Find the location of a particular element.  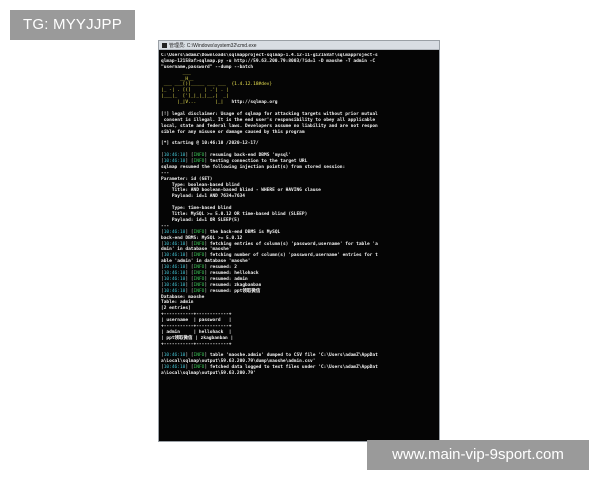

tg-label: TG: MYYJJPP is located at coordinates (72, 25).